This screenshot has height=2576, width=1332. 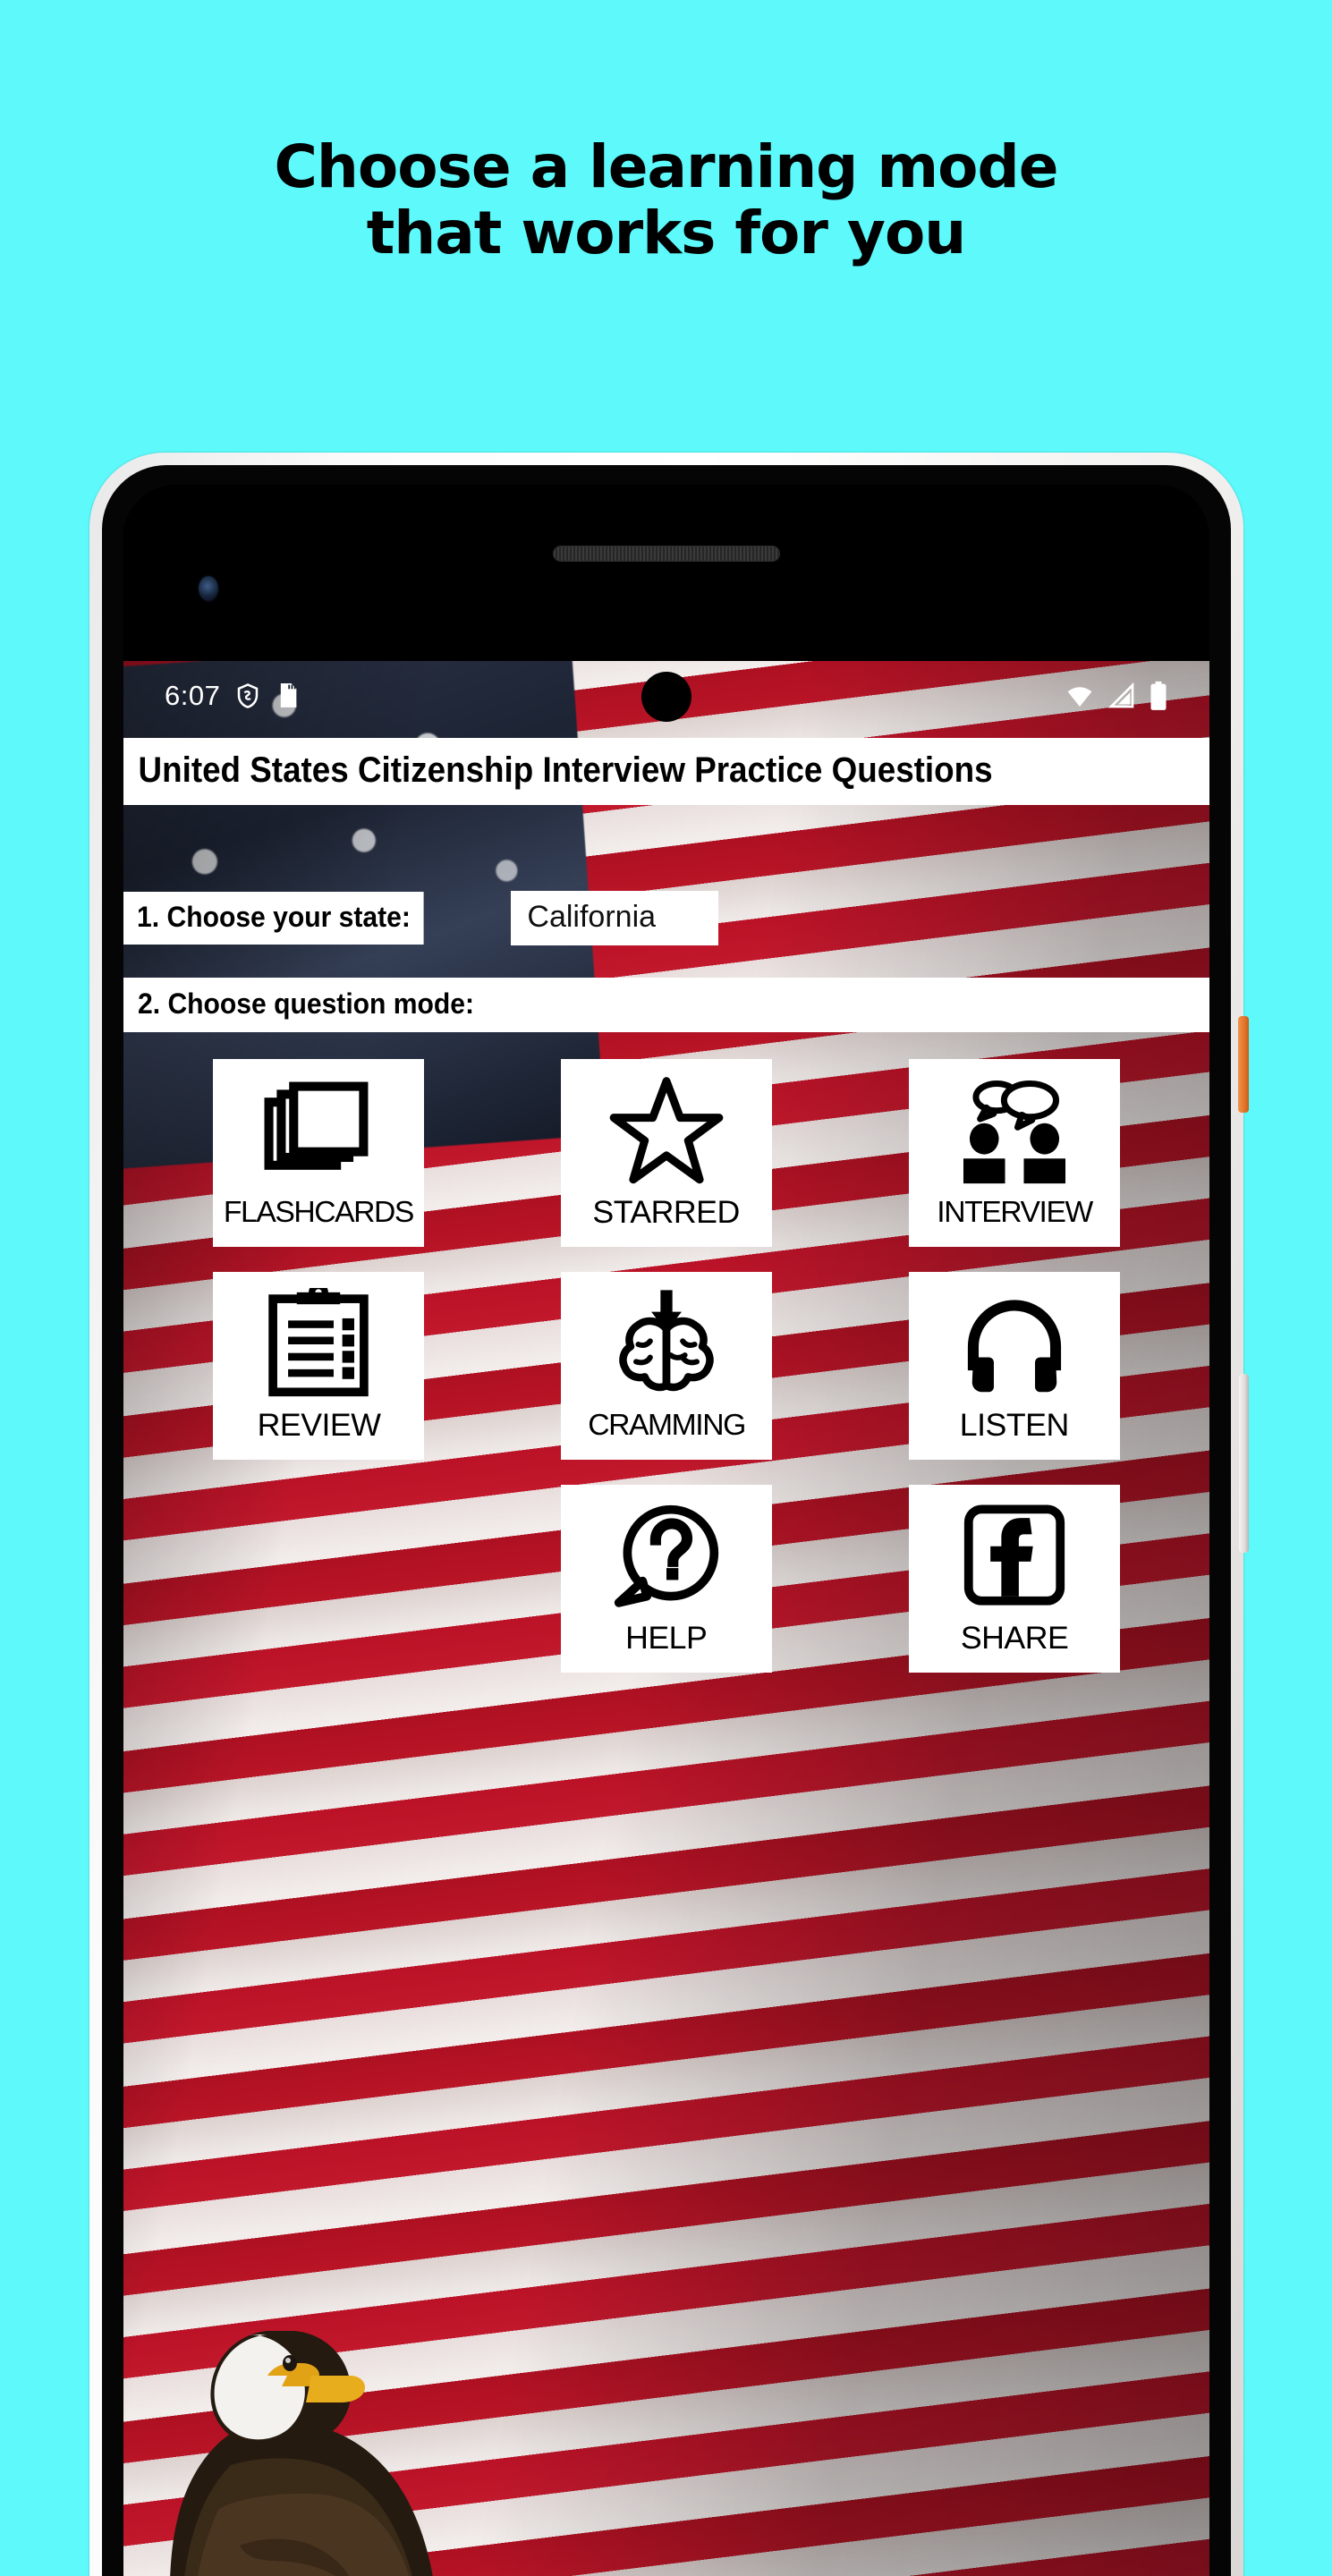 I want to click on shield-icon, so click(x=249, y=695).